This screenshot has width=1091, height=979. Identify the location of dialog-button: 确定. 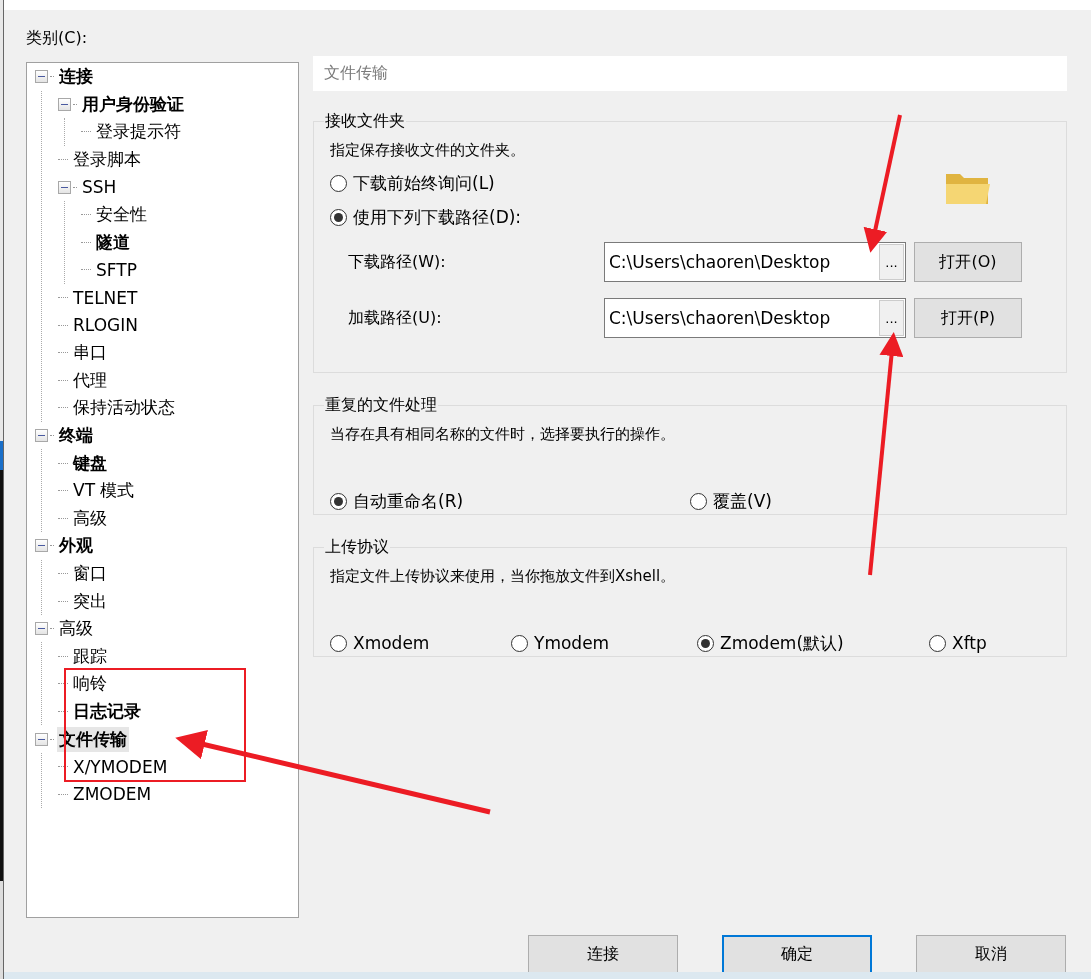
(797, 953).